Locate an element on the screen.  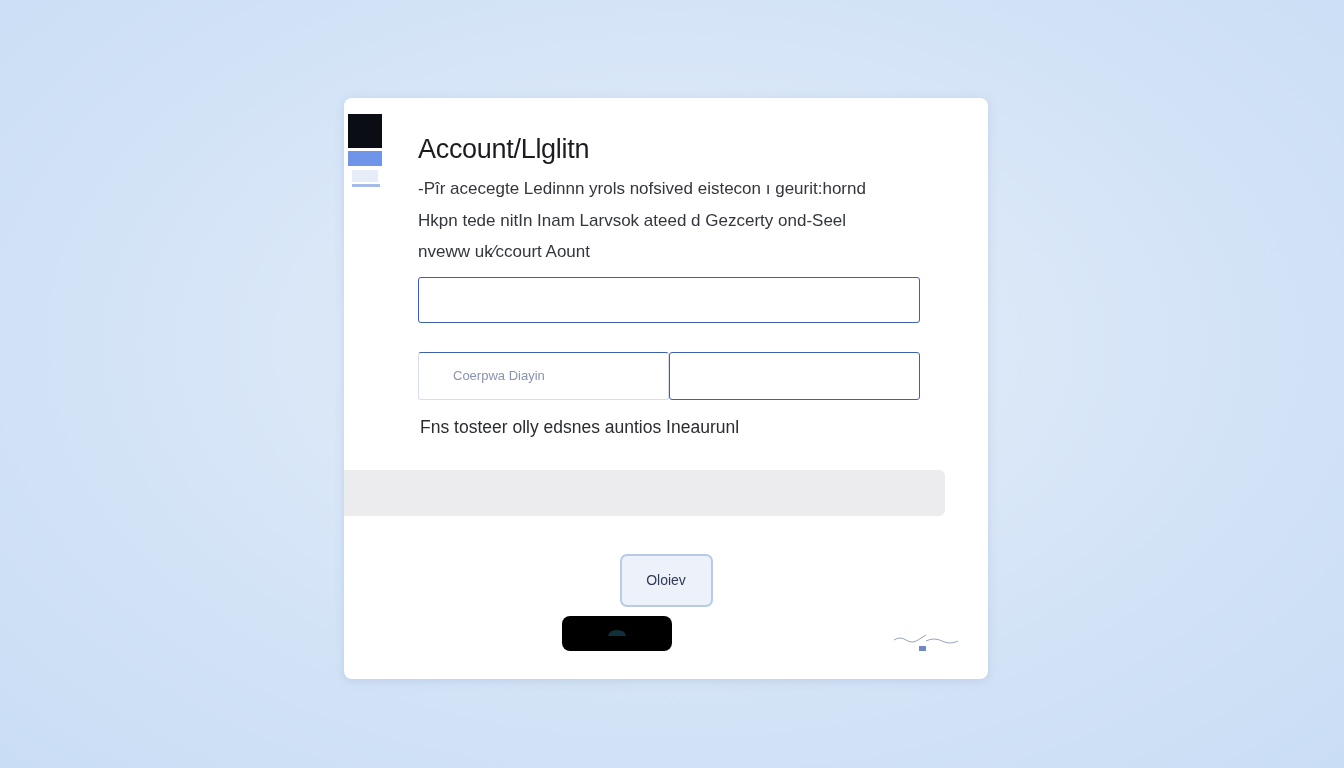
note-text: Fns tosteer olly edsnes auntios Ineaurunl is located at coordinates (580, 427).